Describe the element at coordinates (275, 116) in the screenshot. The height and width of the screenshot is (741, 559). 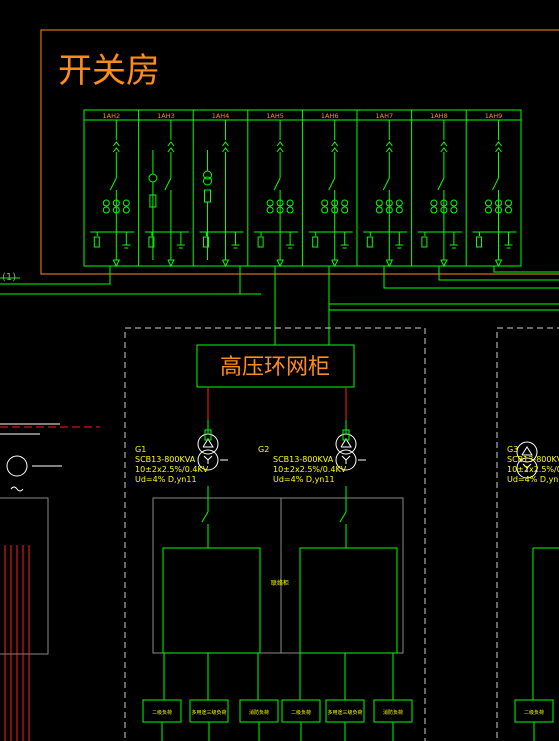
I see `panel-label: 1AH5` at that location.